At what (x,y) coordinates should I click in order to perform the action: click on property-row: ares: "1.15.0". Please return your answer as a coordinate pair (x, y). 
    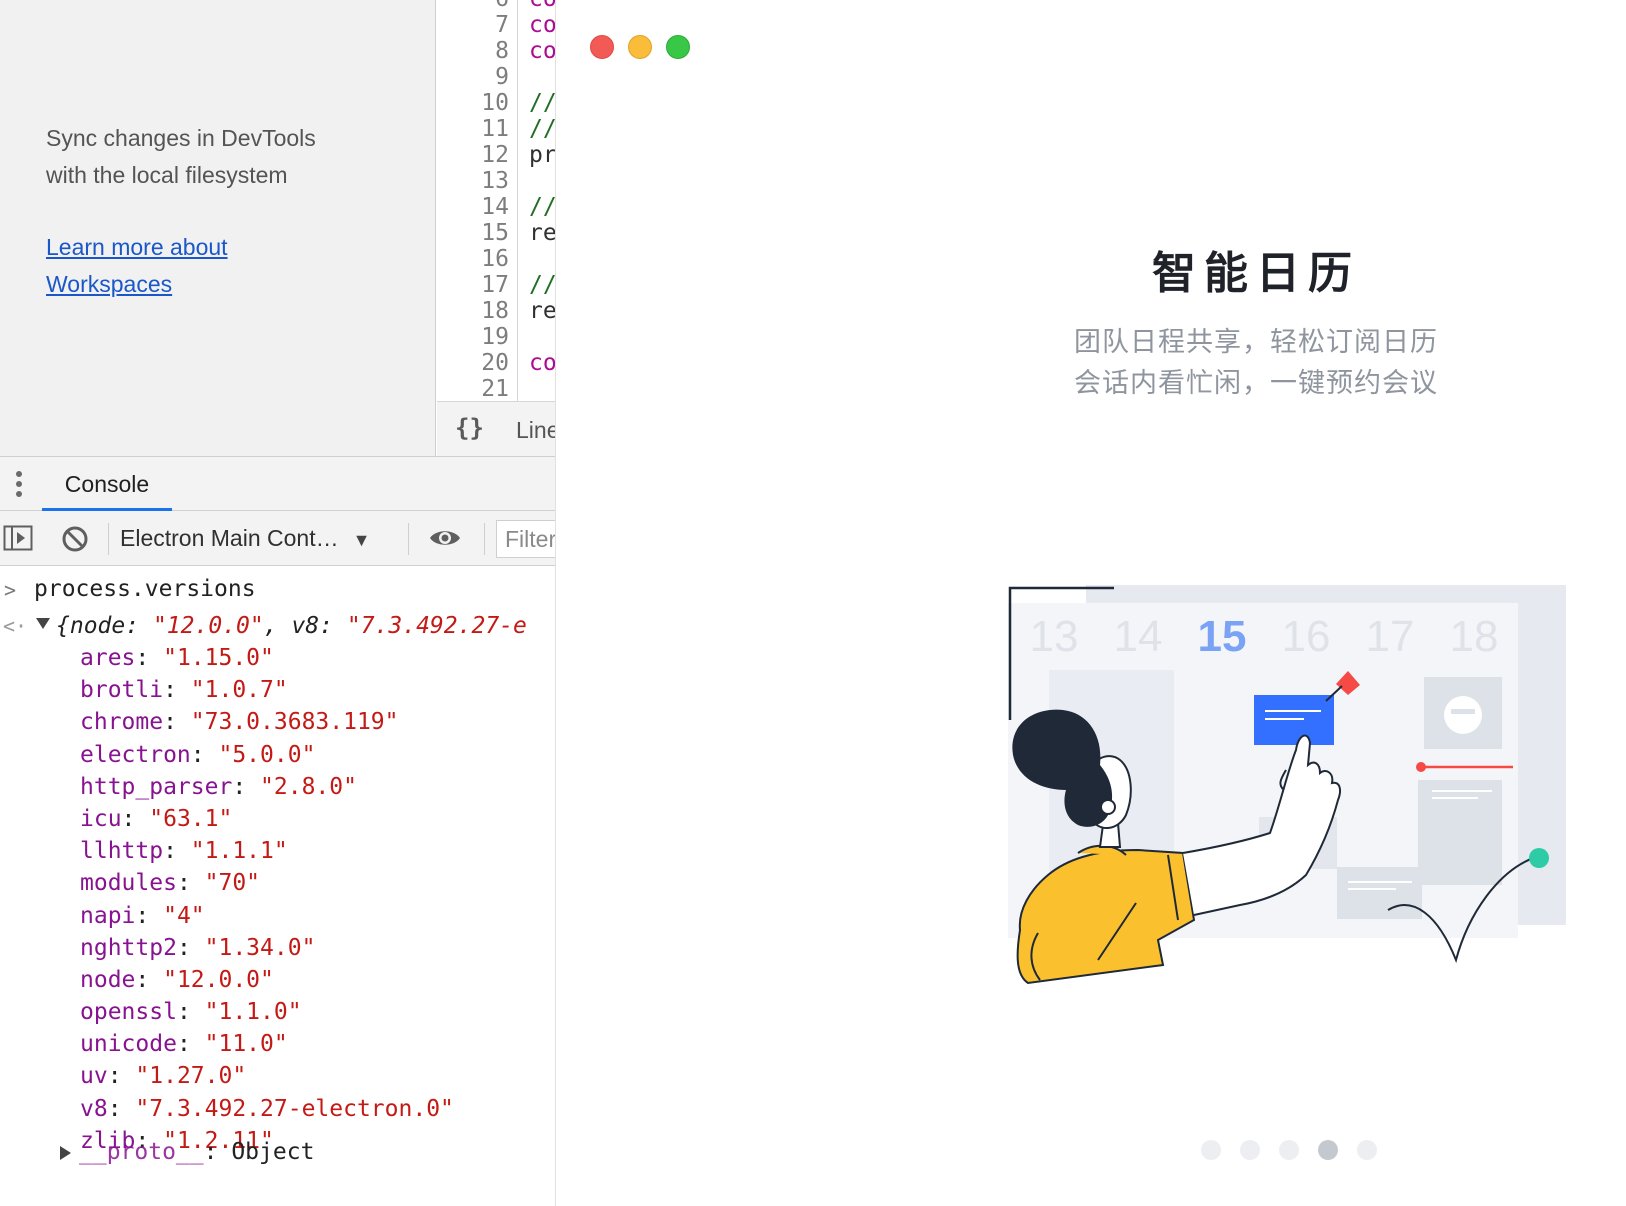
    Looking at the image, I should click on (267, 658).